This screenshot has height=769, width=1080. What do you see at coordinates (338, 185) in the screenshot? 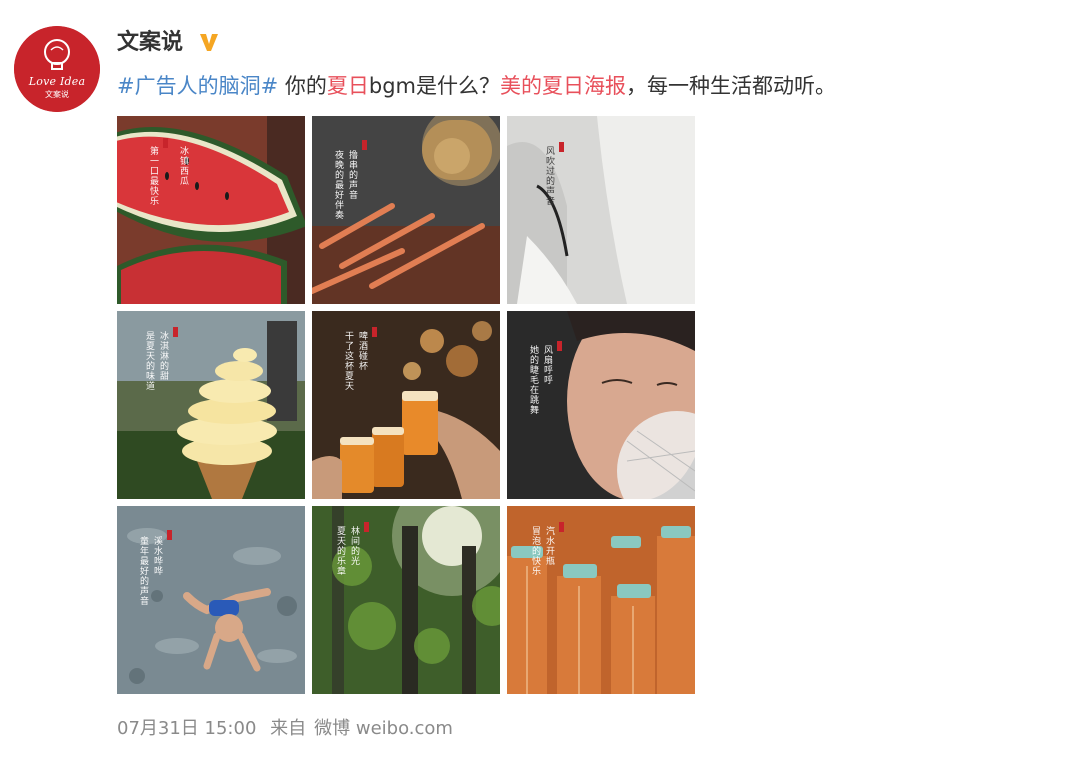
I see `poster-caption: 夜晚的最好伴奏` at bounding box center [338, 185].